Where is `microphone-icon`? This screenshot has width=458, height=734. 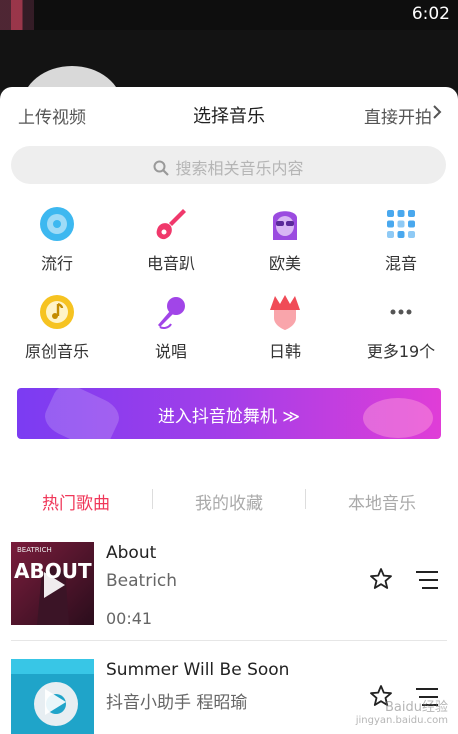
microphone-icon is located at coordinates (171, 312).